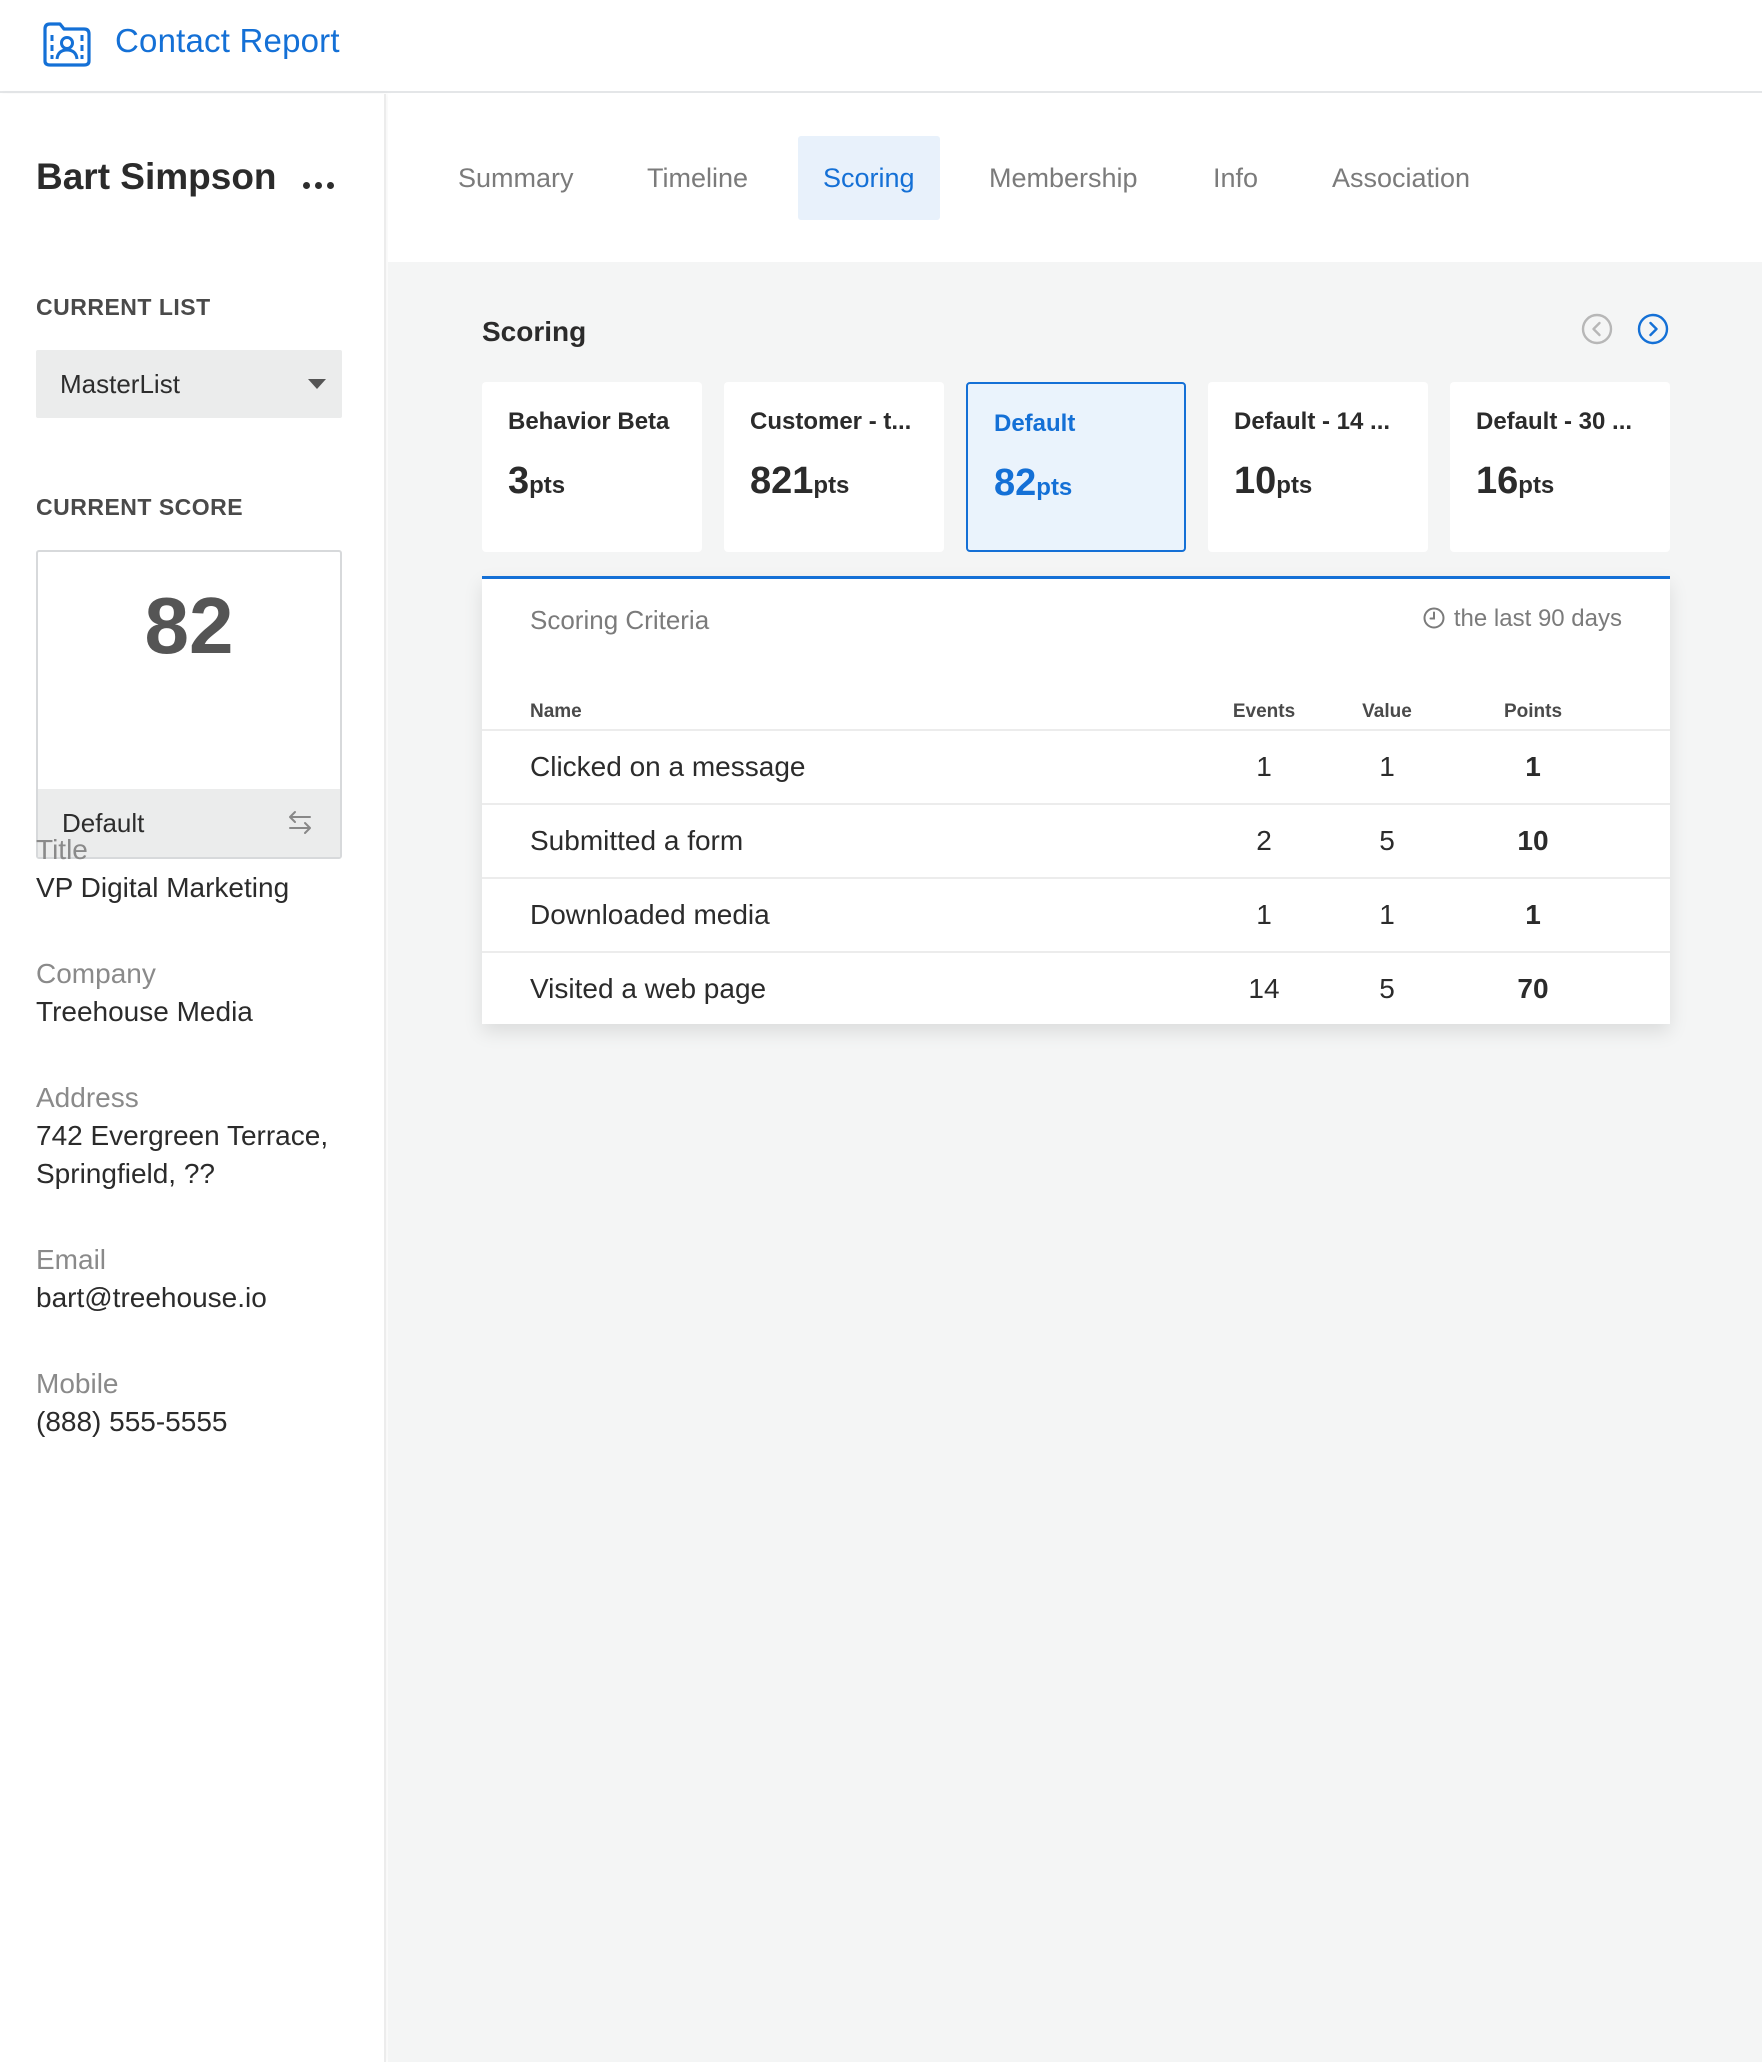 The height and width of the screenshot is (2062, 1762). I want to click on criteria-range-text: the last 90 days, so click(1537, 618).